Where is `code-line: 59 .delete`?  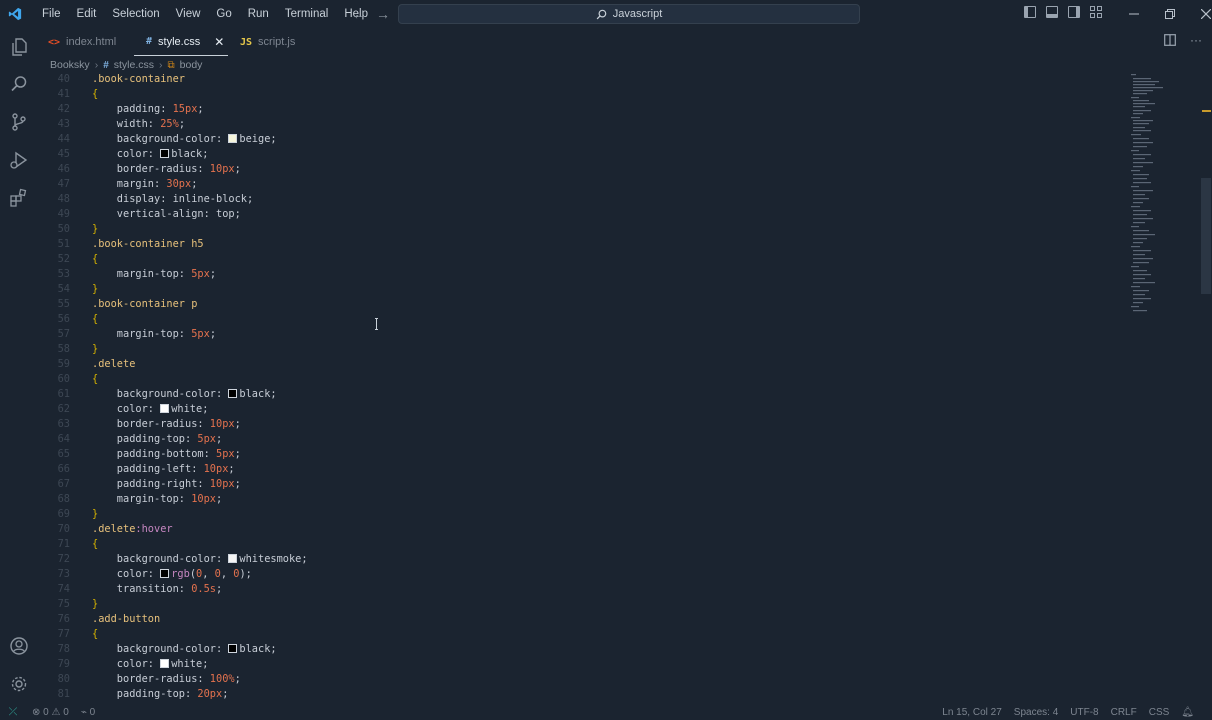
code-line: 59 .delete is located at coordinates (583, 364).